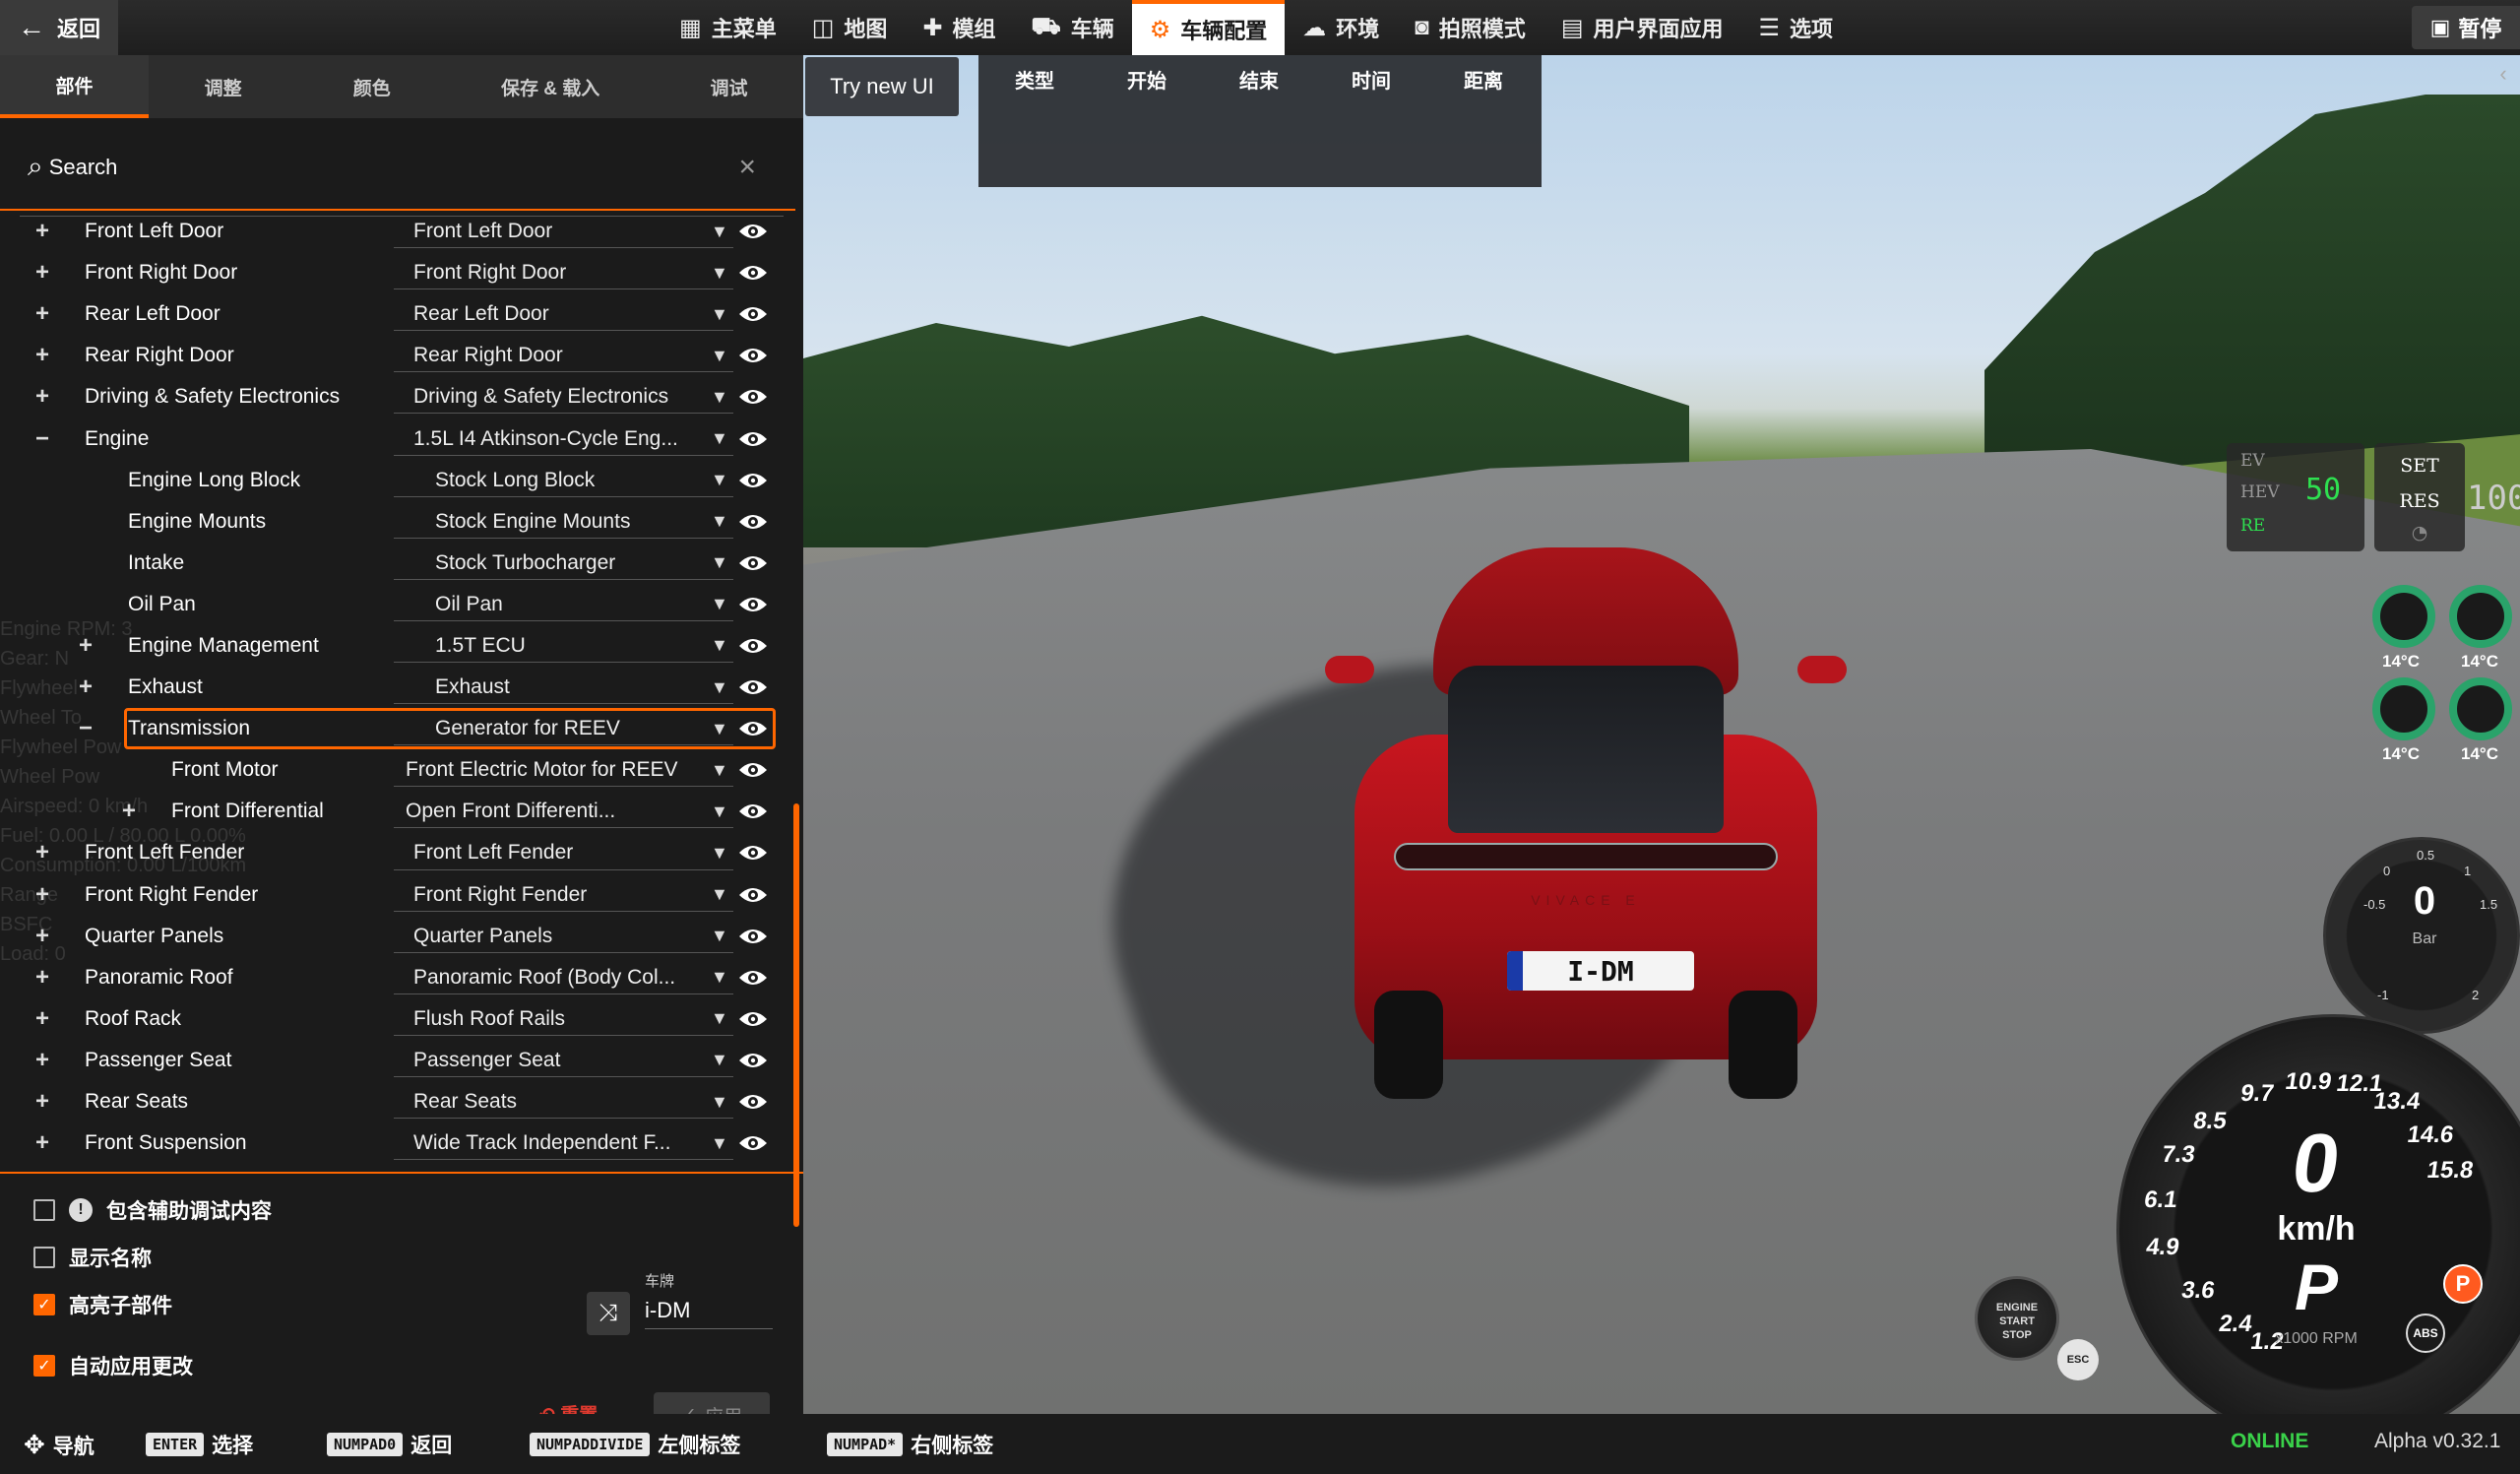  What do you see at coordinates (113, 1366) in the screenshot?
I see `option-auto-apply: ✓ 自动应用更改` at bounding box center [113, 1366].